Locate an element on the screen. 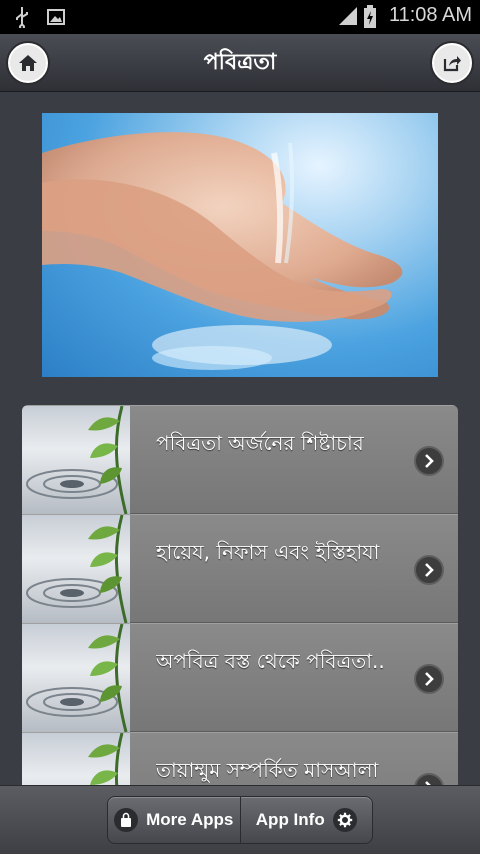 The height and width of the screenshot is (854, 480). app-info-label: App Info is located at coordinates (290, 819).